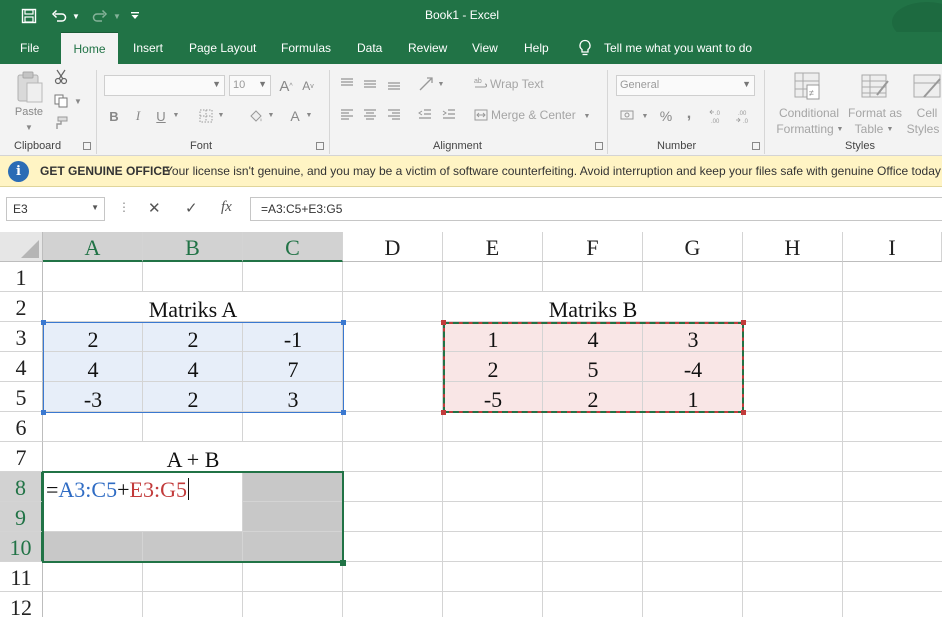 The image size is (942, 617). Describe the element at coordinates (869, 128) in the screenshot. I see `format-as-table-label-2: Table` at that location.